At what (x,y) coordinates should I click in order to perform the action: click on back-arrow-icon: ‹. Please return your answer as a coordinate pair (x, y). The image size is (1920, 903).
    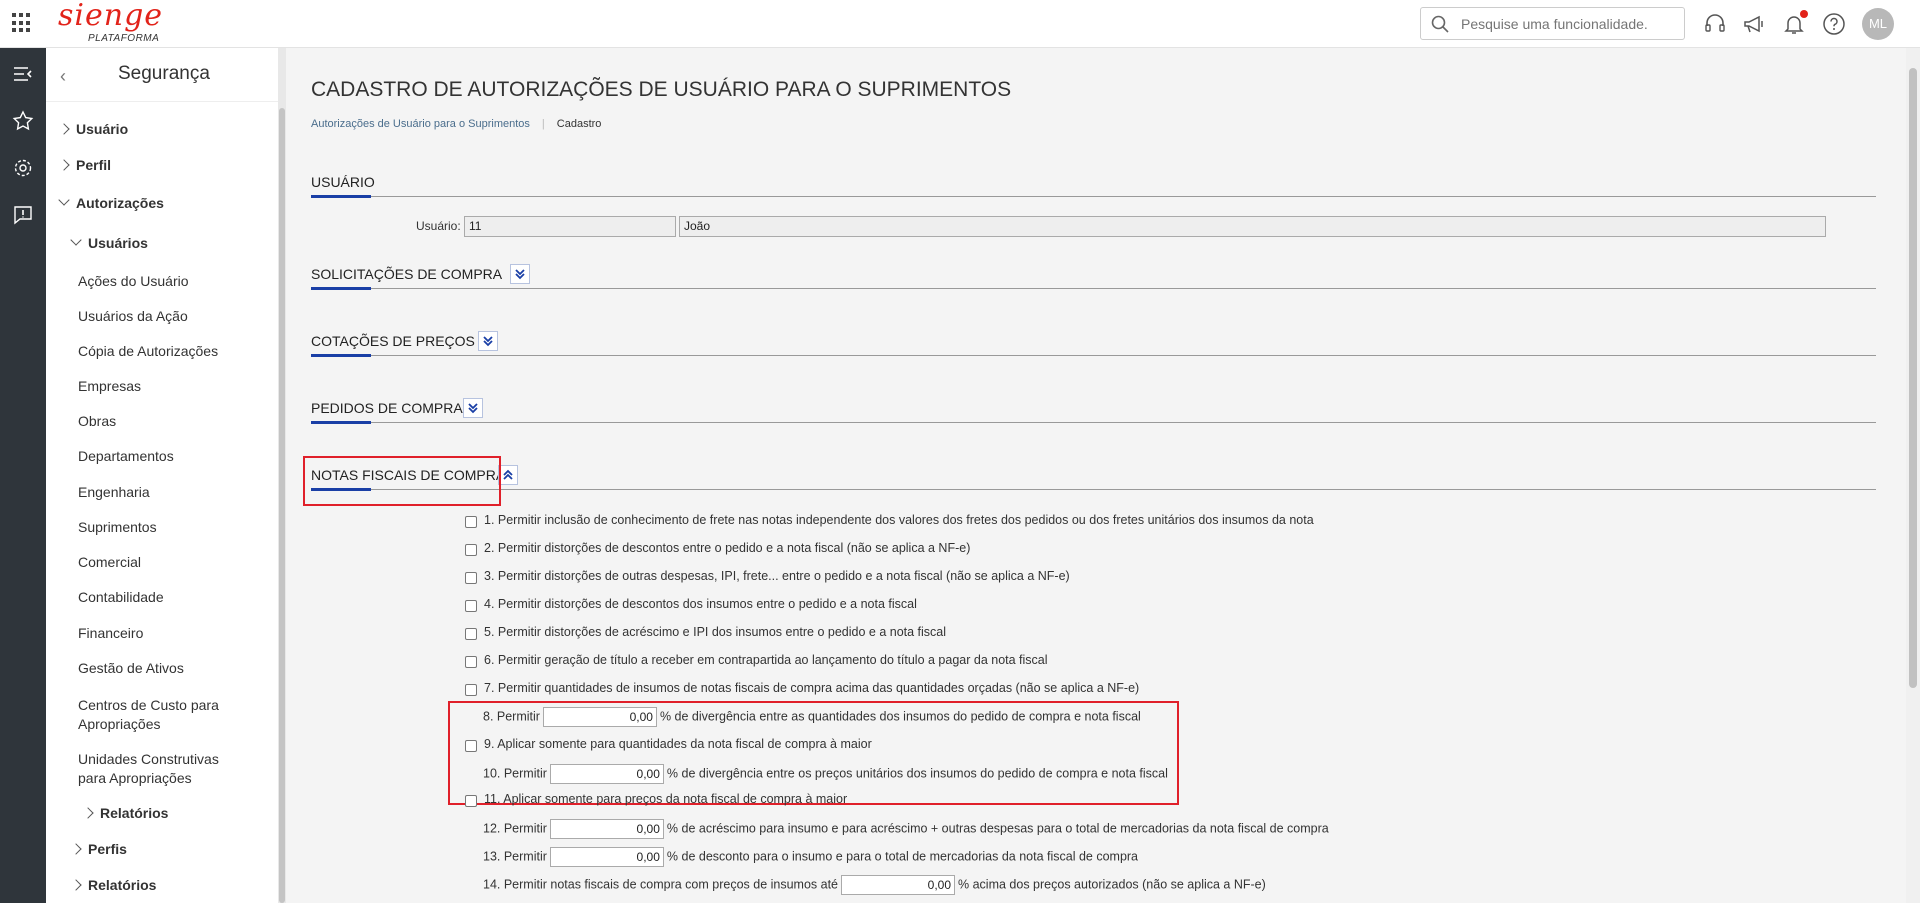
    Looking at the image, I should click on (63, 76).